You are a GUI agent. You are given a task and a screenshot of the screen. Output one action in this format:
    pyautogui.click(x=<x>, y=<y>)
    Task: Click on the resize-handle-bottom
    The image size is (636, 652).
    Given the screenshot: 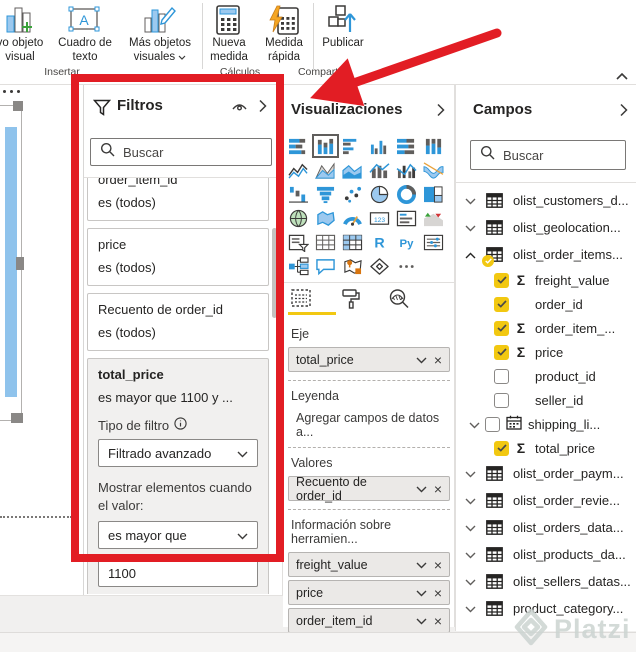 What is the action you would take?
    pyautogui.click(x=17, y=418)
    